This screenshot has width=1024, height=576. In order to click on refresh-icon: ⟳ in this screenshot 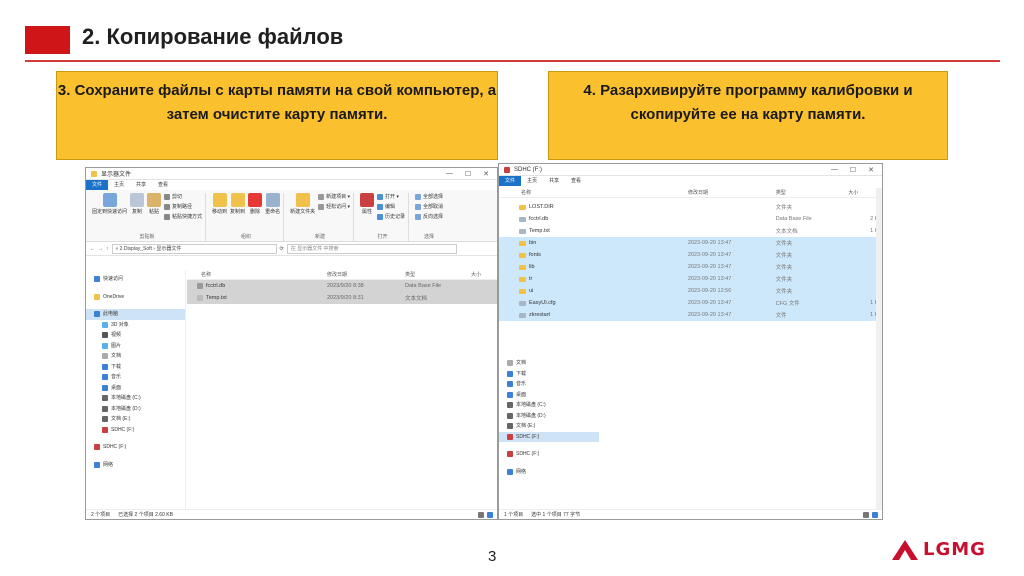, I will do `click(282, 249)`.